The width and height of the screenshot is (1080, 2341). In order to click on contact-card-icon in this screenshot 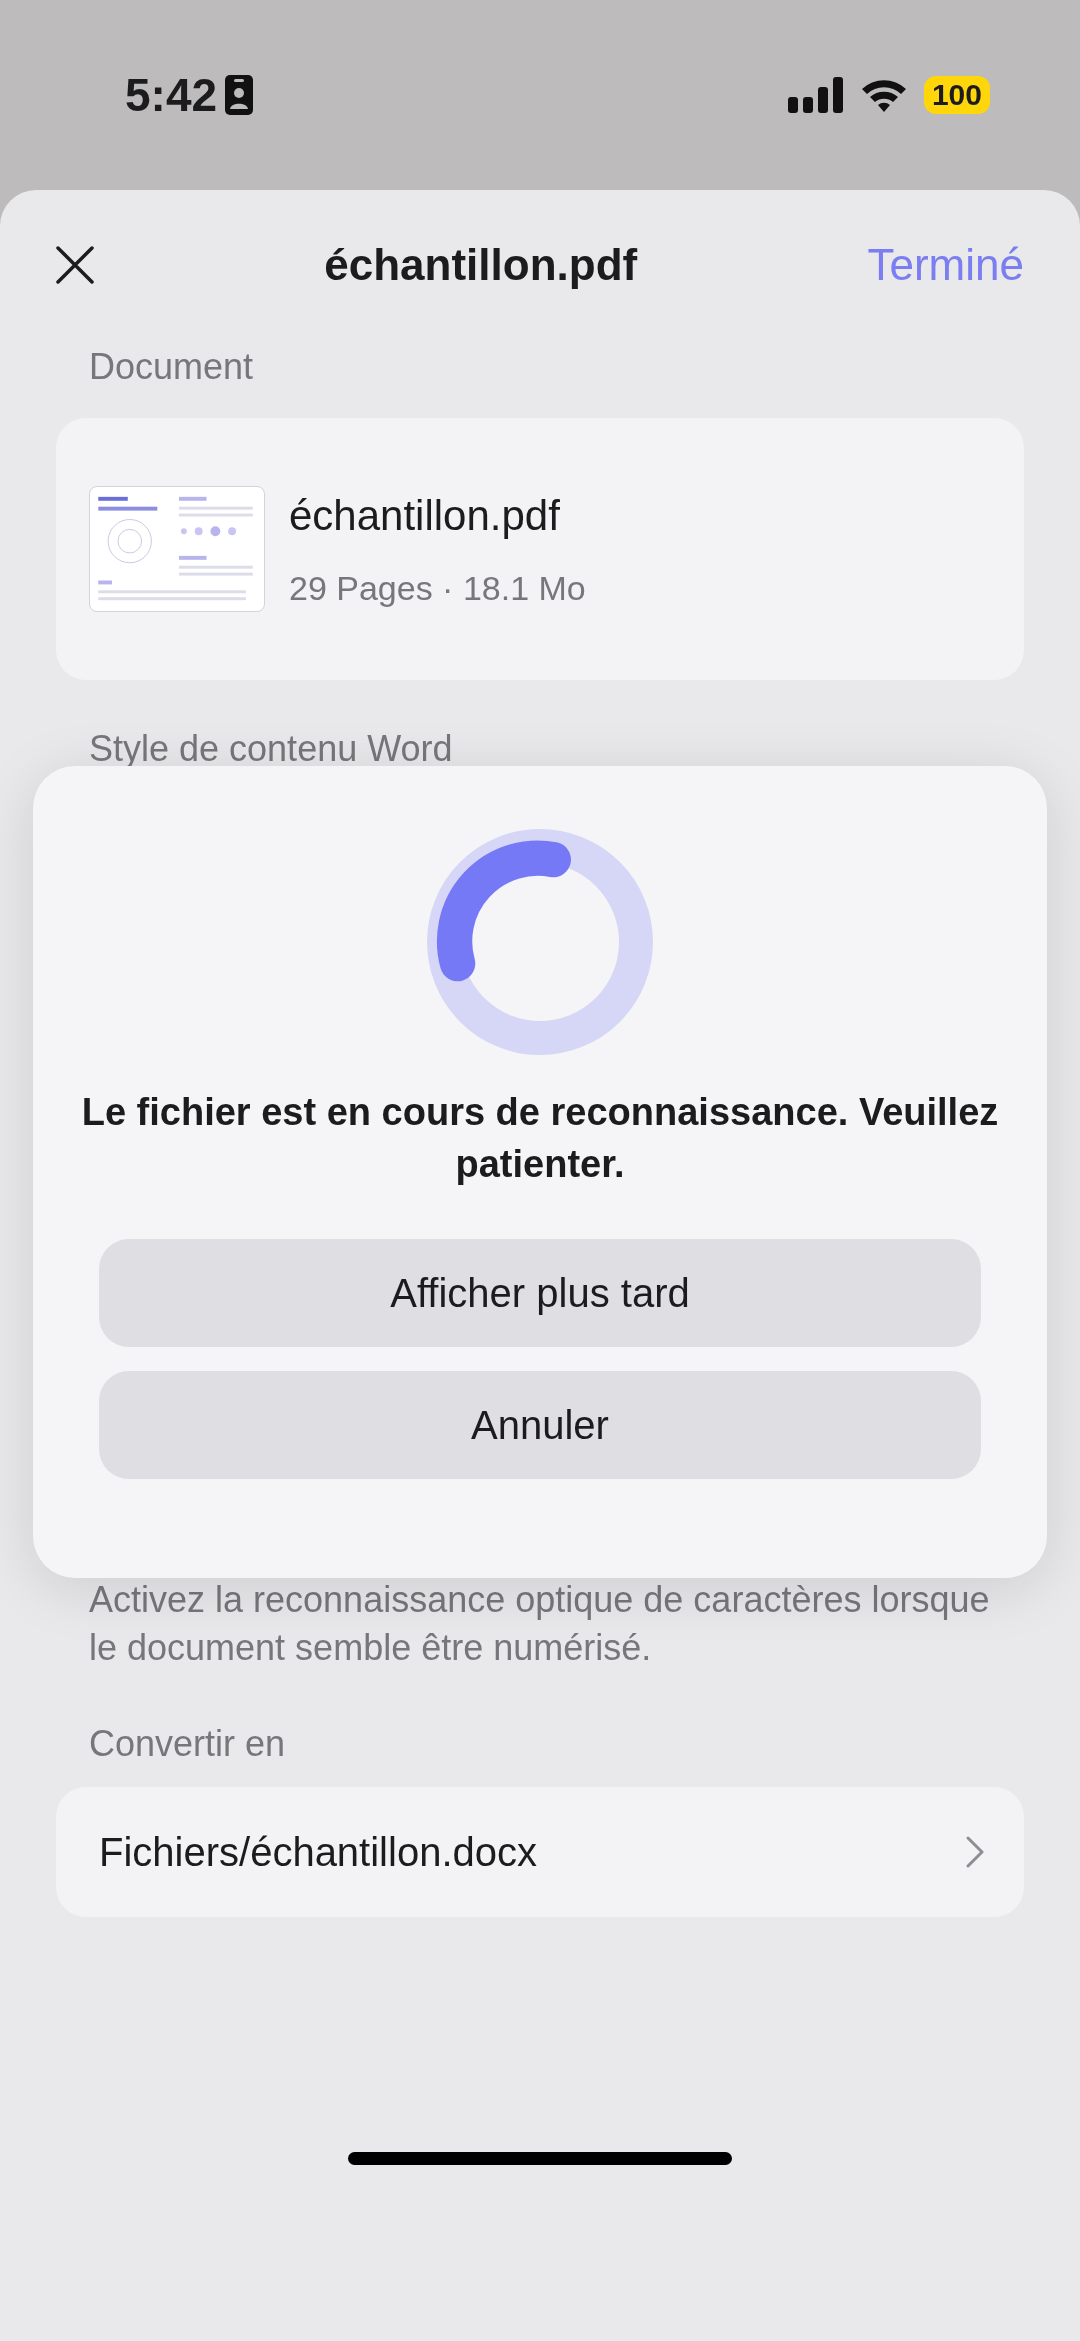, I will do `click(239, 95)`.